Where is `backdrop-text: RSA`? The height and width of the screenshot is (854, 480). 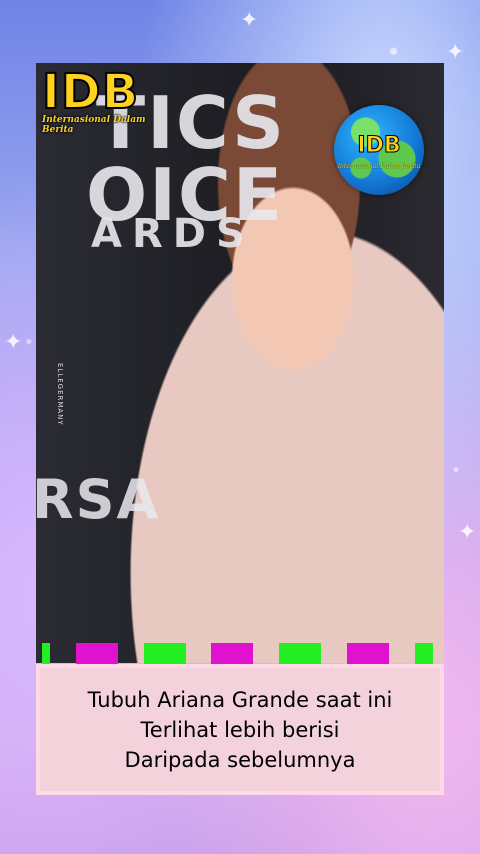 backdrop-text: RSA is located at coordinates (98, 499).